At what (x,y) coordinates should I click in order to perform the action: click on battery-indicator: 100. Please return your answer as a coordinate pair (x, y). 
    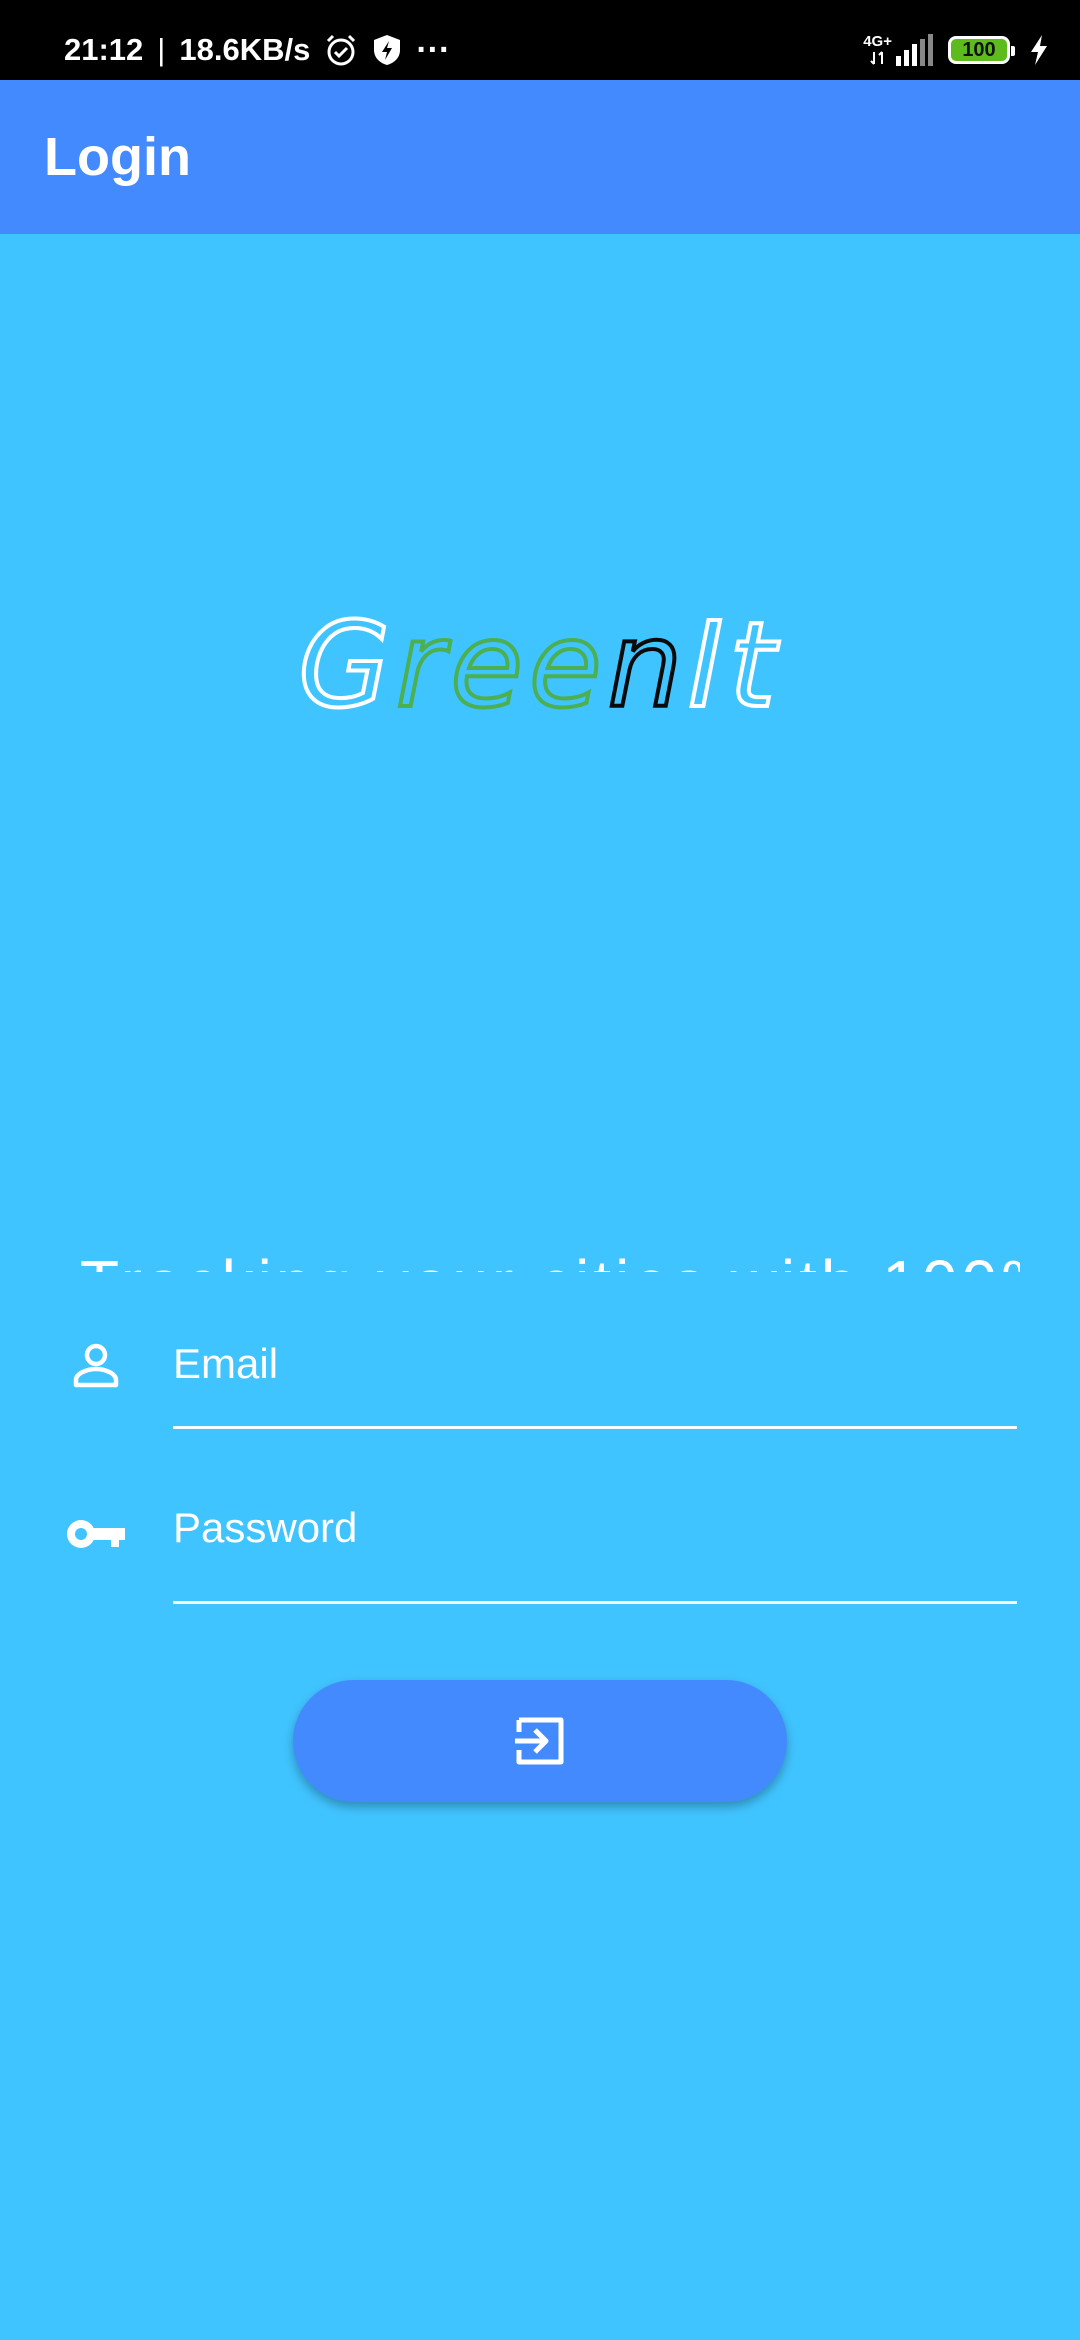
    Looking at the image, I should click on (981, 50).